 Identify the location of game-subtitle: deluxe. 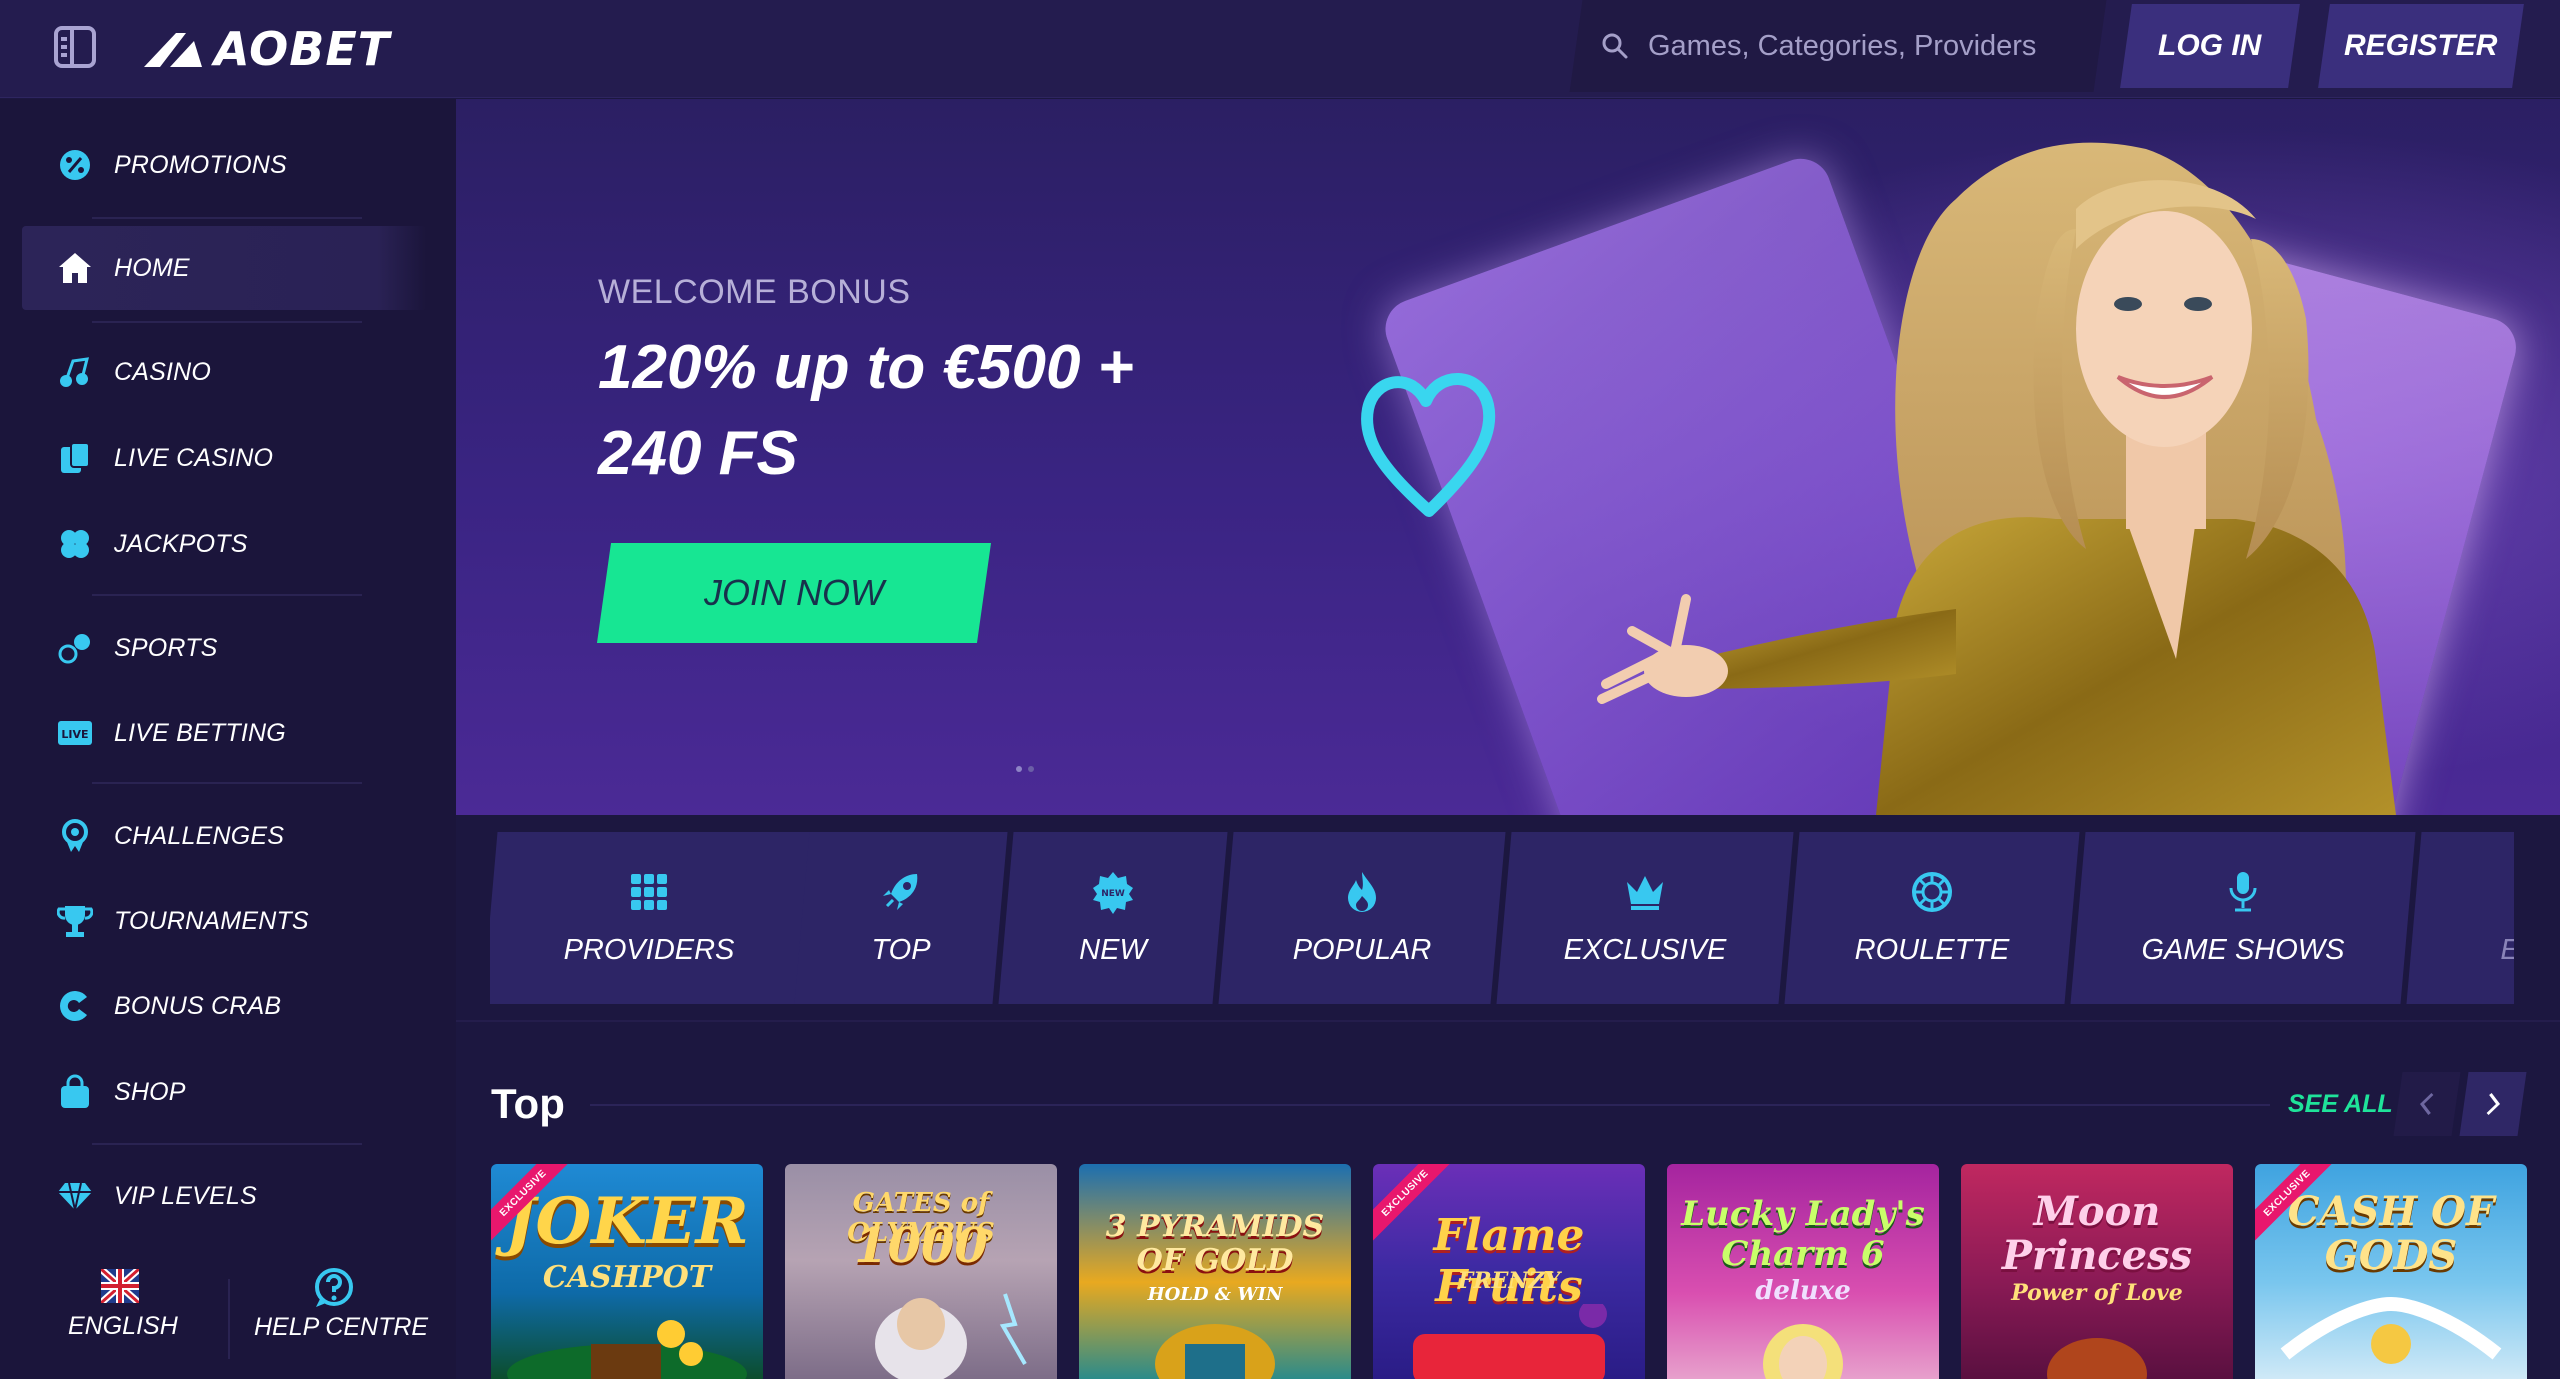
(1803, 1291).